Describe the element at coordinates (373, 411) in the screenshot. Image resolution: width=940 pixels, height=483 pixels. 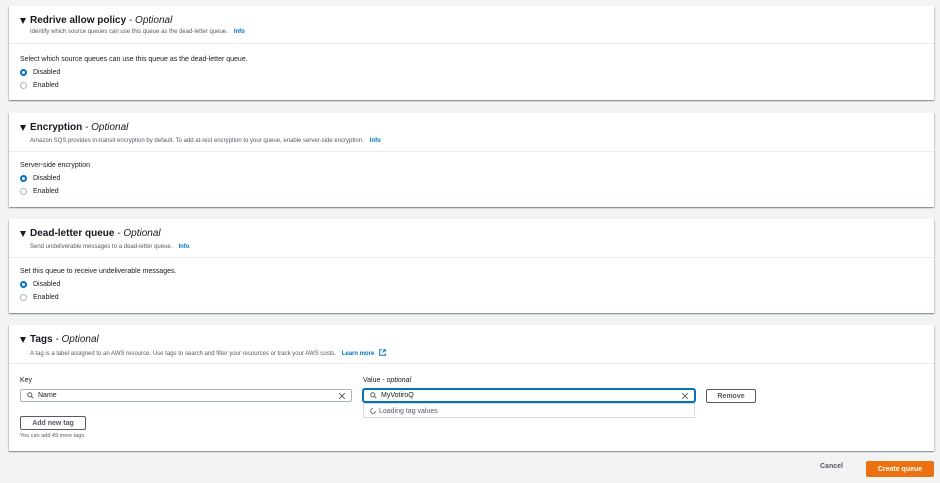
I see `loading-spinner-icon` at that location.